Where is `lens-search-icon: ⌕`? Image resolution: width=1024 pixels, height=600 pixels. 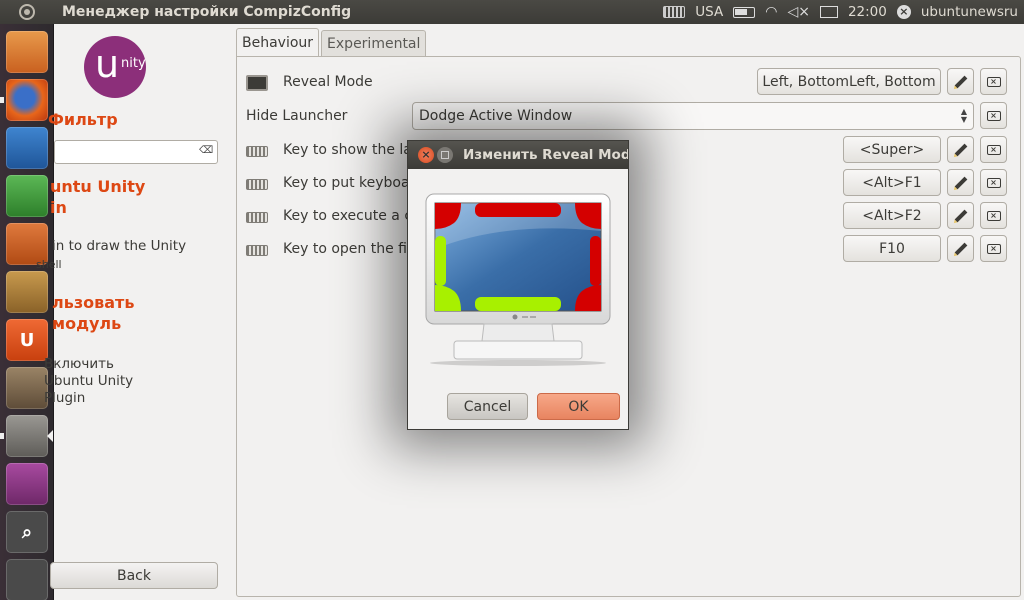 lens-search-icon: ⌕ is located at coordinates (27, 532).